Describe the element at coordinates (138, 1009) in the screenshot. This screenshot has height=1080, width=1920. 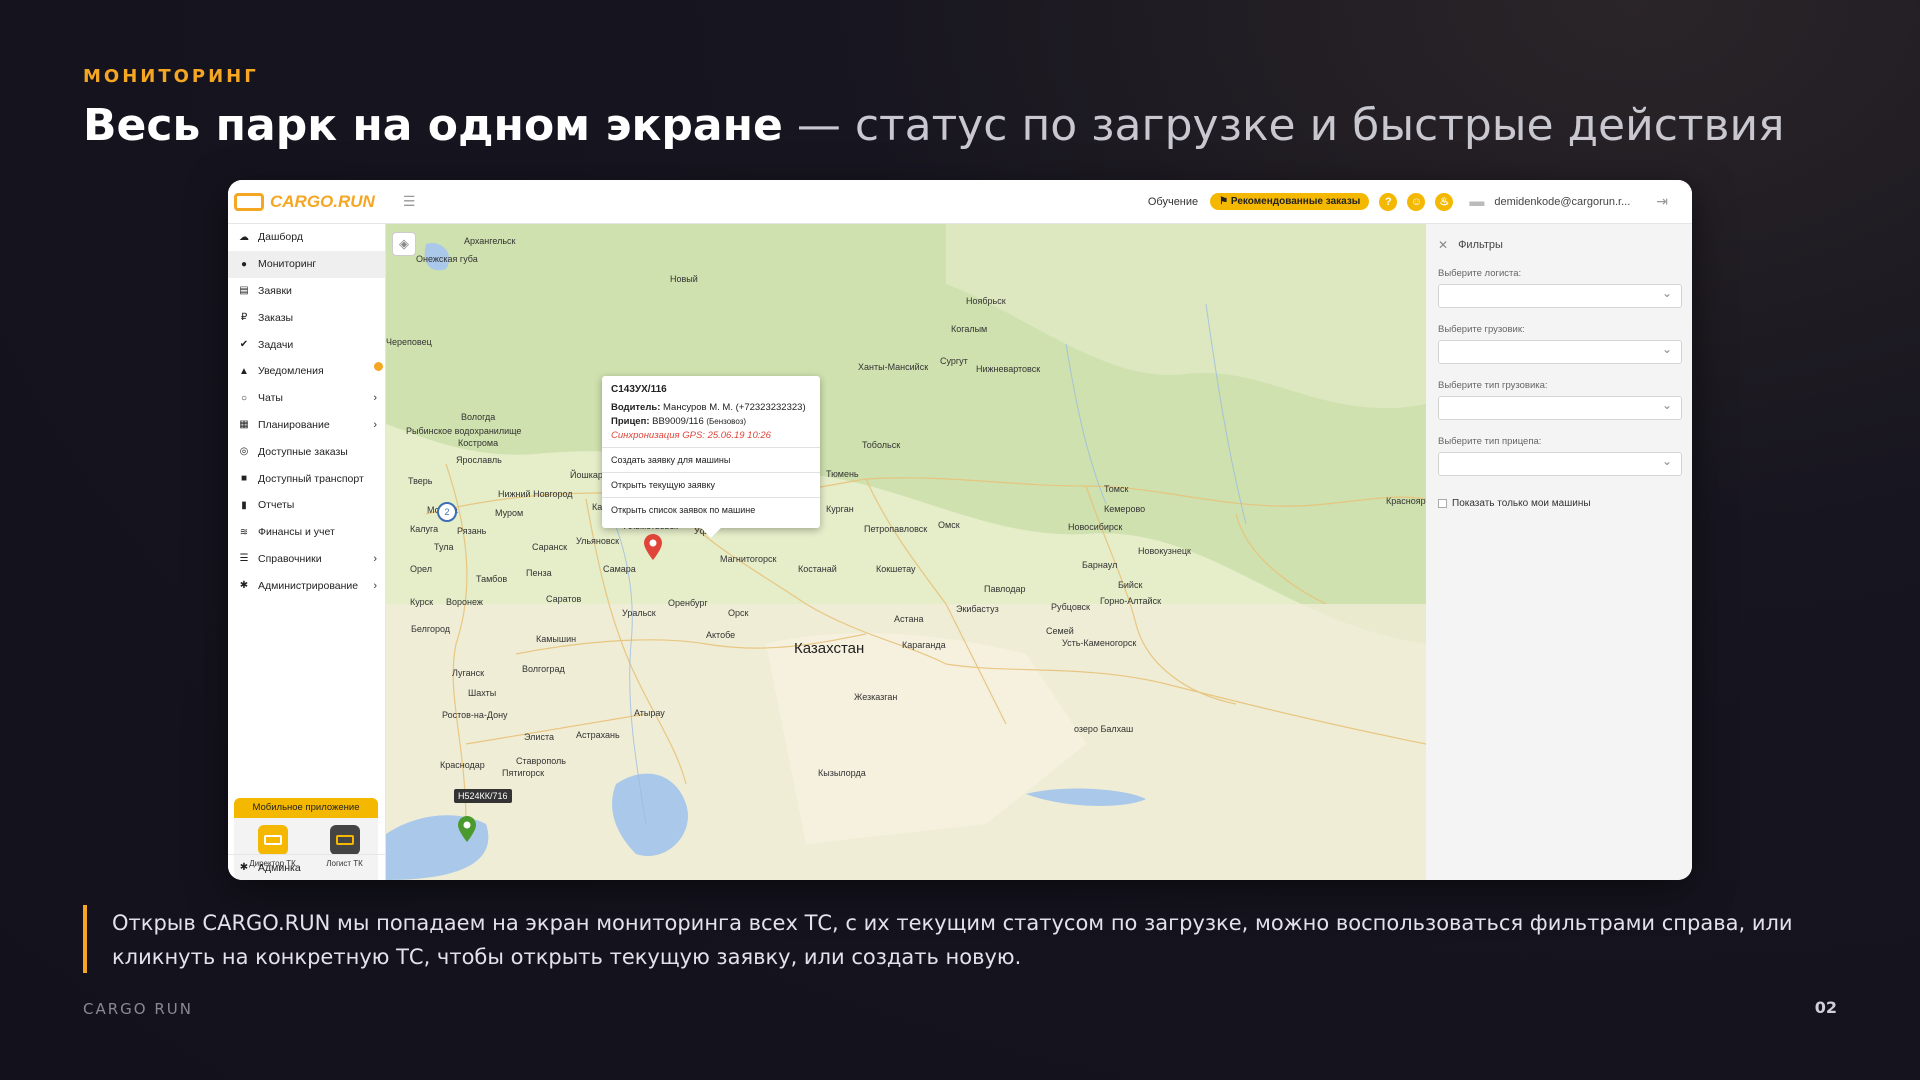
I see `footer-brand: CARGO RUN` at that location.